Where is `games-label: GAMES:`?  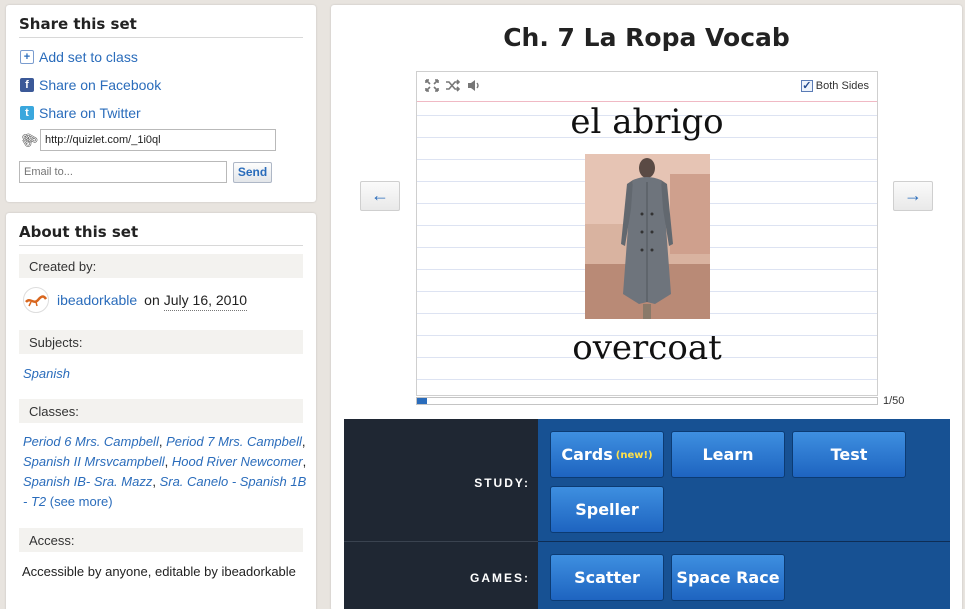 games-label: GAMES: is located at coordinates (500, 578).